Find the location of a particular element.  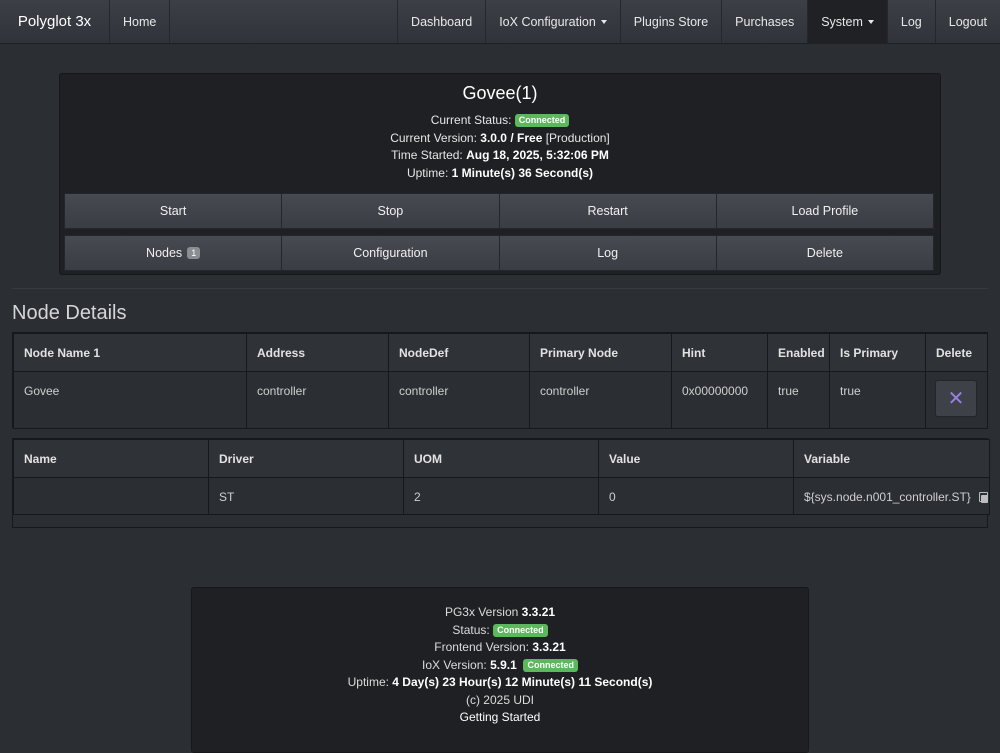

frontend-version-line: Frontend Version: 3.3.21 is located at coordinates (500, 648).